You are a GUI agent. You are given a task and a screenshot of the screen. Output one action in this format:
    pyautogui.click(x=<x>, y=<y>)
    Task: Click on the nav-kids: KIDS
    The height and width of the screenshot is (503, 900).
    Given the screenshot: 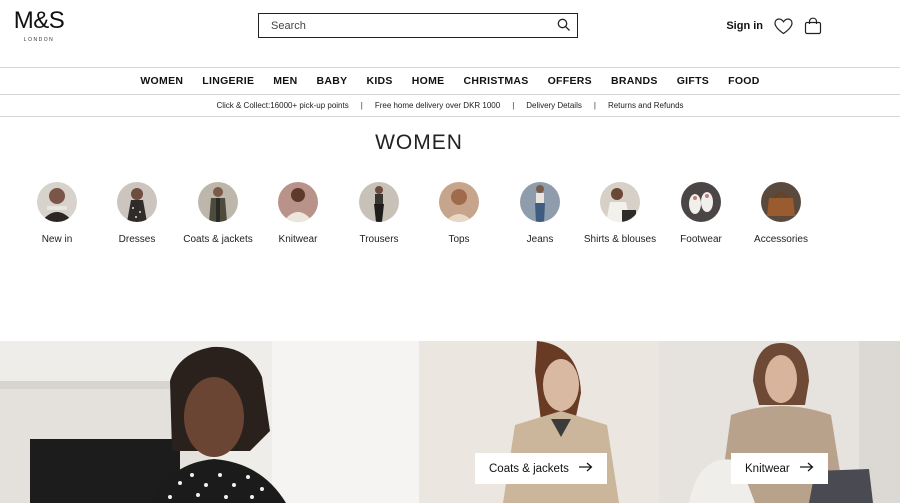 What is the action you would take?
    pyautogui.click(x=379, y=81)
    